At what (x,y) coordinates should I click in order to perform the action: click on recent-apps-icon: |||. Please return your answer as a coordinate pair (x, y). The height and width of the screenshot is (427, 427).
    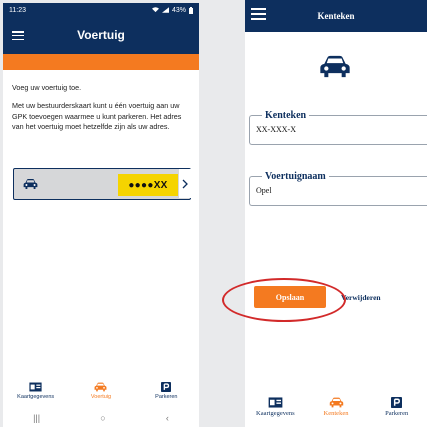
    Looking at the image, I should click on (36, 418).